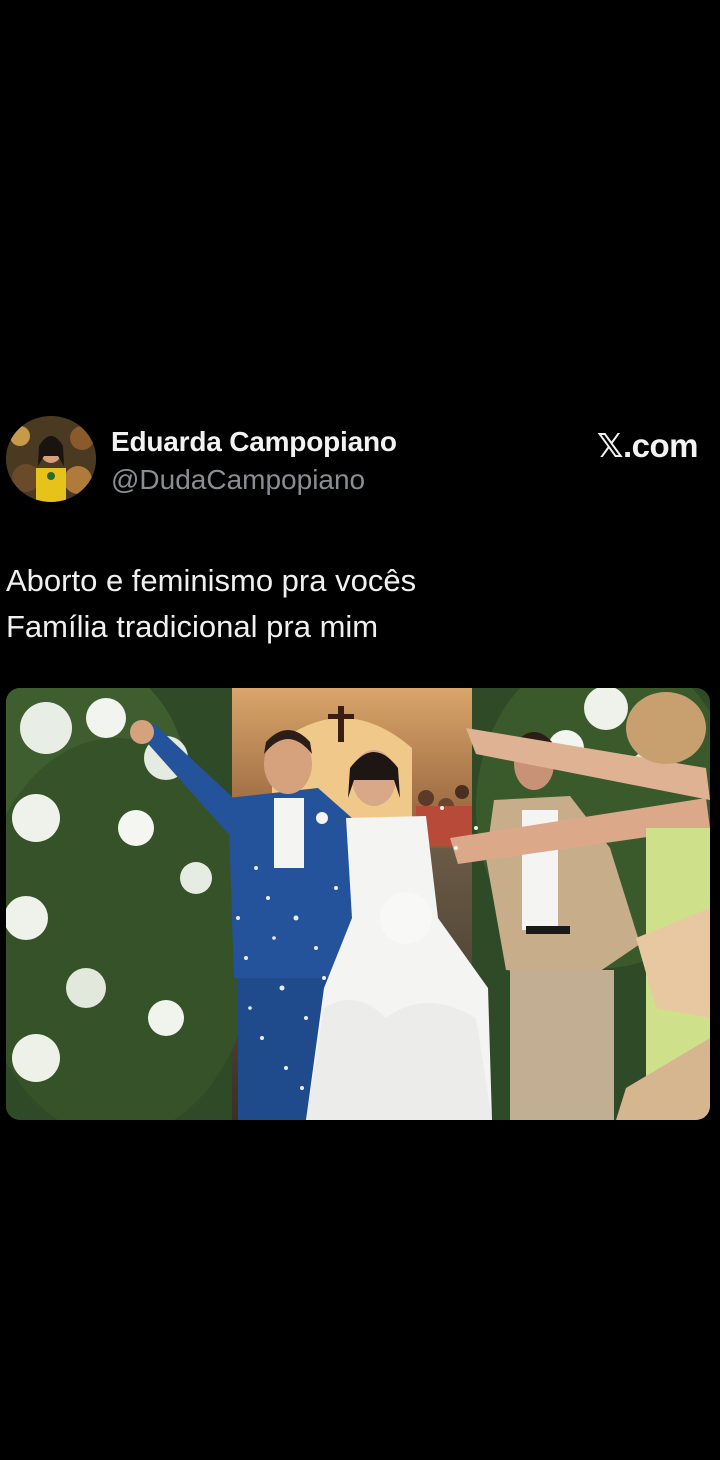 The height and width of the screenshot is (1460, 720). Describe the element at coordinates (360, 460) in the screenshot. I see `post-header: Eduarda Campopiano @DudaCampopiano 𝕏.com` at that location.